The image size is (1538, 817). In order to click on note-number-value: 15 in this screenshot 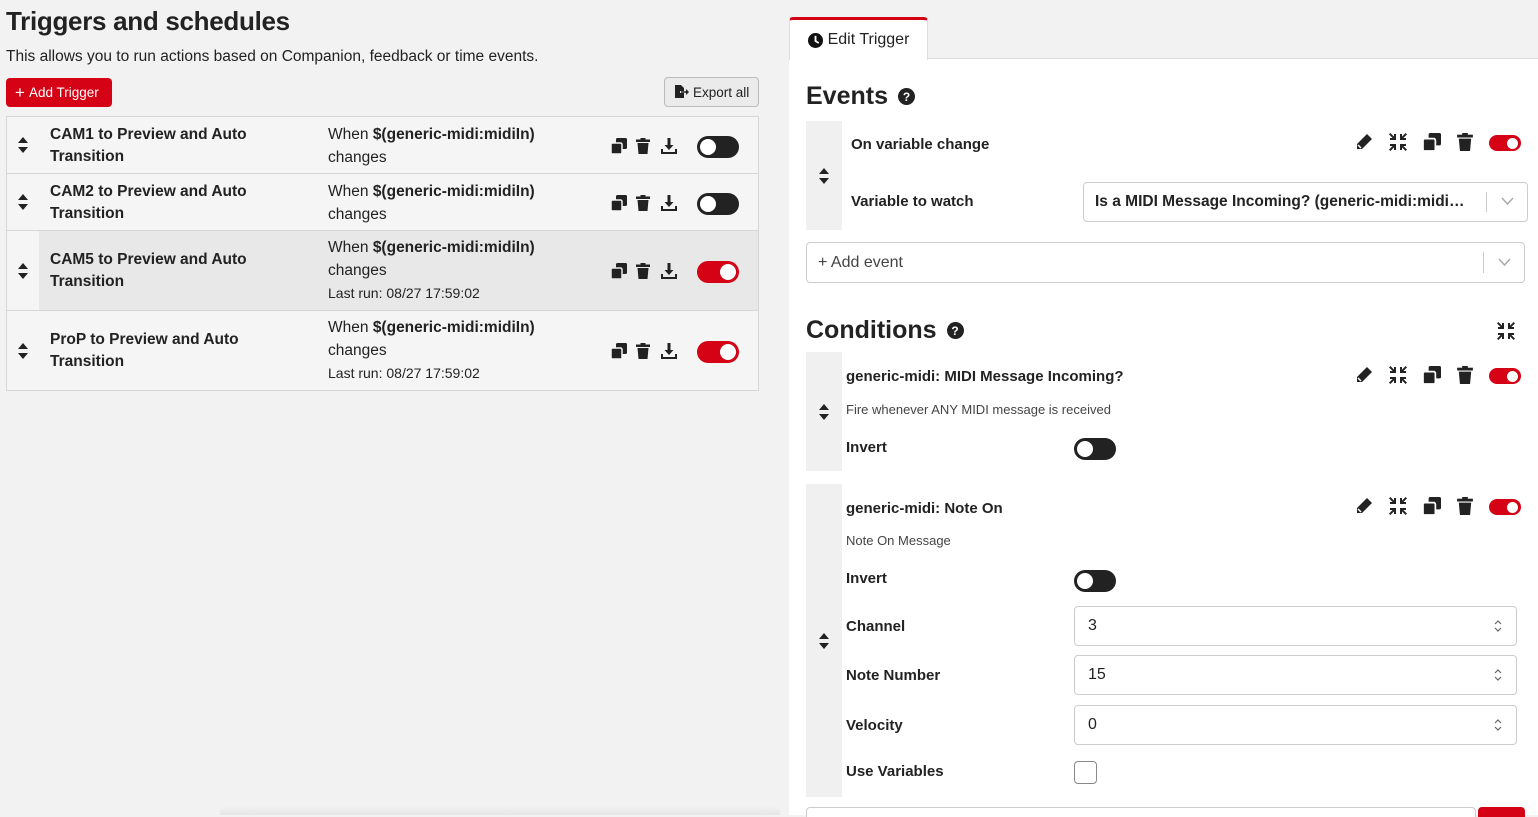, I will do `click(1097, 674)`.